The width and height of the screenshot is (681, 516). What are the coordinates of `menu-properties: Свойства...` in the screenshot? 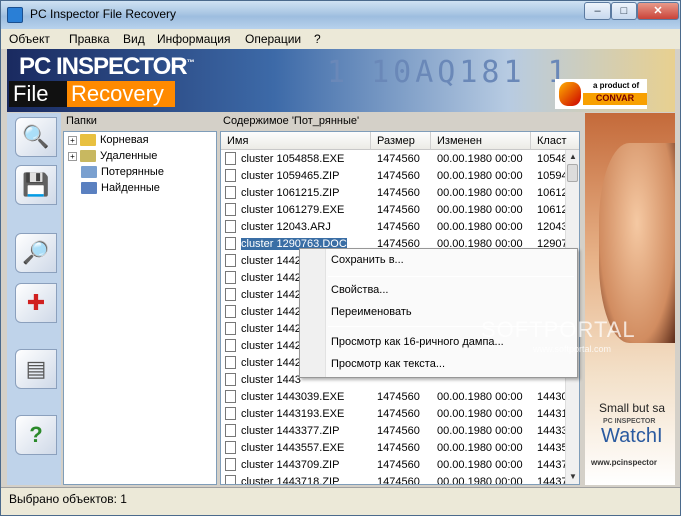 It's located at (359, 290).